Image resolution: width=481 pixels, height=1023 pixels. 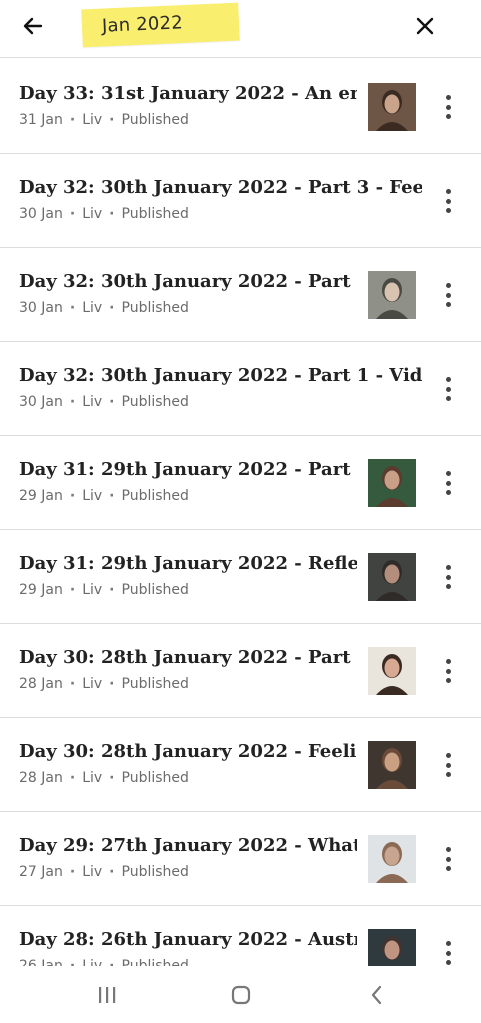 What do you see at coordinates (104, 872) in the screenshot?
I see `post-meta: 27 Jan · Liv · Published` at bounding box center [104, 872].